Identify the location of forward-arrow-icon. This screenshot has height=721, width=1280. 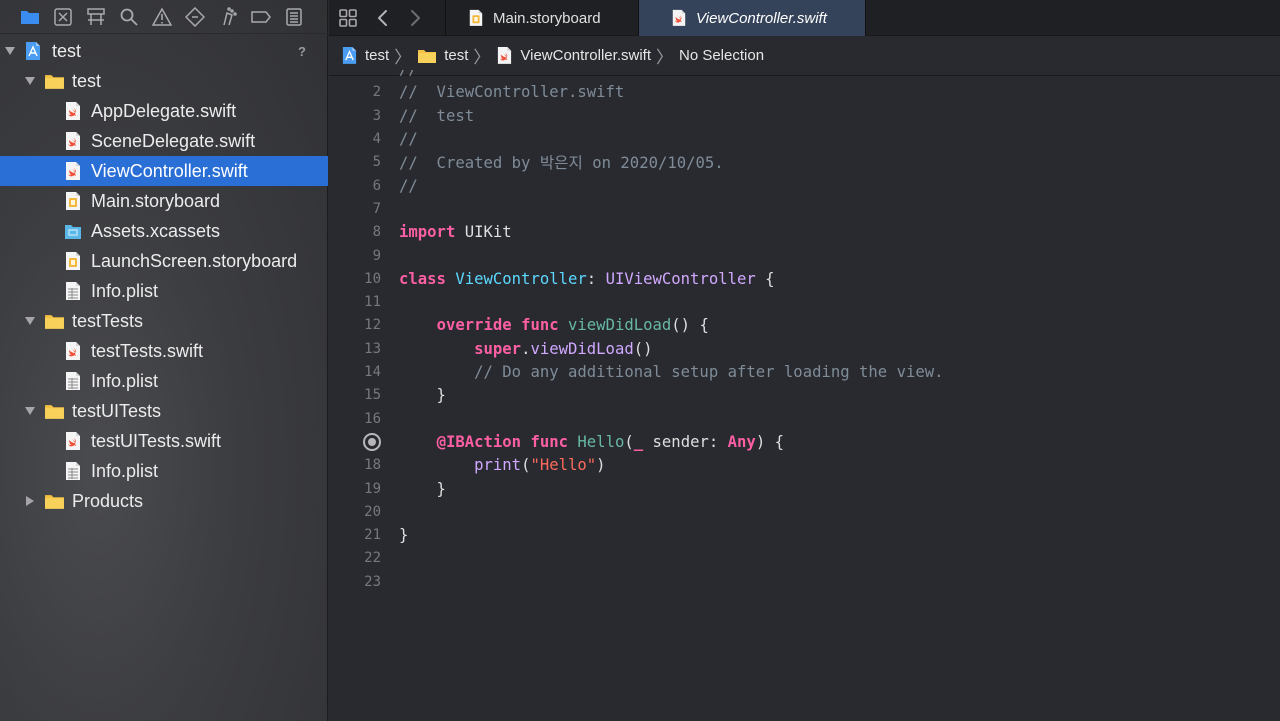
(415, 18).